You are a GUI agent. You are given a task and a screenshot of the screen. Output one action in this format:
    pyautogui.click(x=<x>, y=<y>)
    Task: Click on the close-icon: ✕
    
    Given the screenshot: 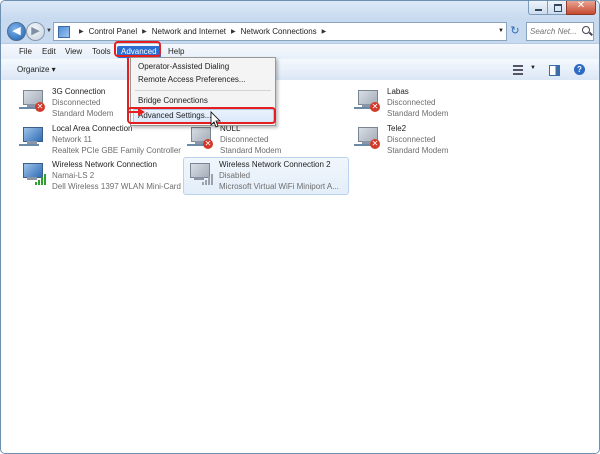 What is the action you would take?
    pyautogui.click(x=581, y=5)
    